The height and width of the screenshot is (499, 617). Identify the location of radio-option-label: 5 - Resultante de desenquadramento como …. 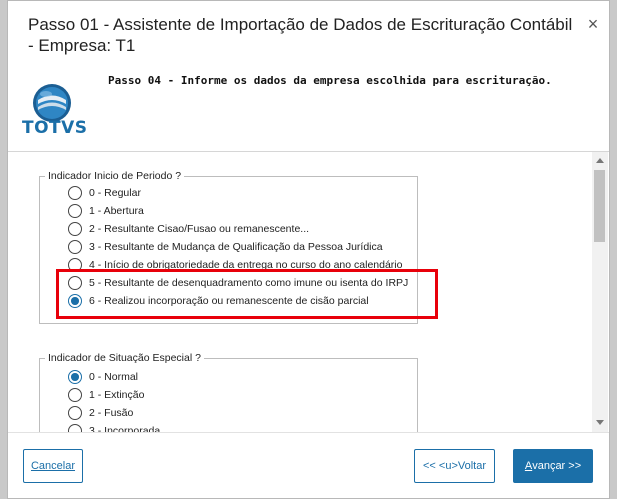
(249, 283).